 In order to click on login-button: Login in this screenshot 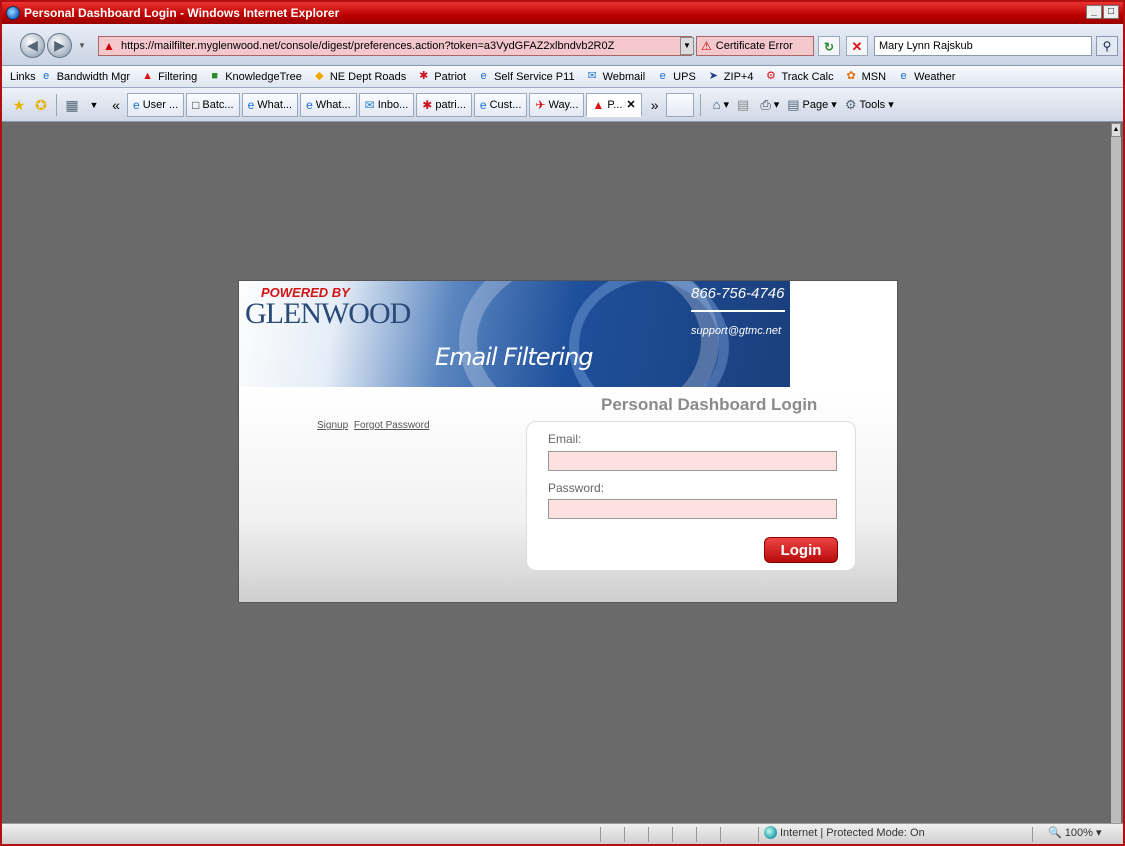, I will do `click(801, 550)`.